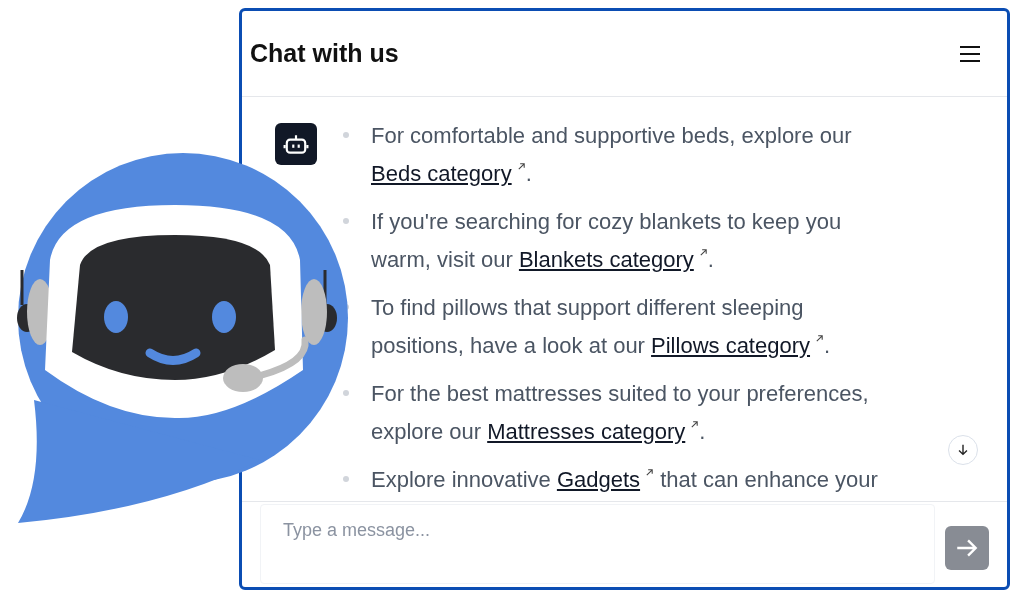  I want to click on message-text: Explore innovative Gadgets that can enhance your, so click(625, 480).